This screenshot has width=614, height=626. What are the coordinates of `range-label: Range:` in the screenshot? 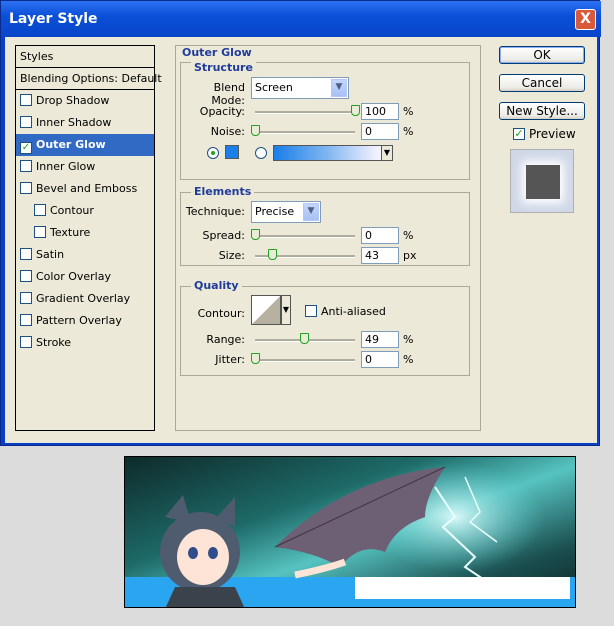 It's located at (225, 339).